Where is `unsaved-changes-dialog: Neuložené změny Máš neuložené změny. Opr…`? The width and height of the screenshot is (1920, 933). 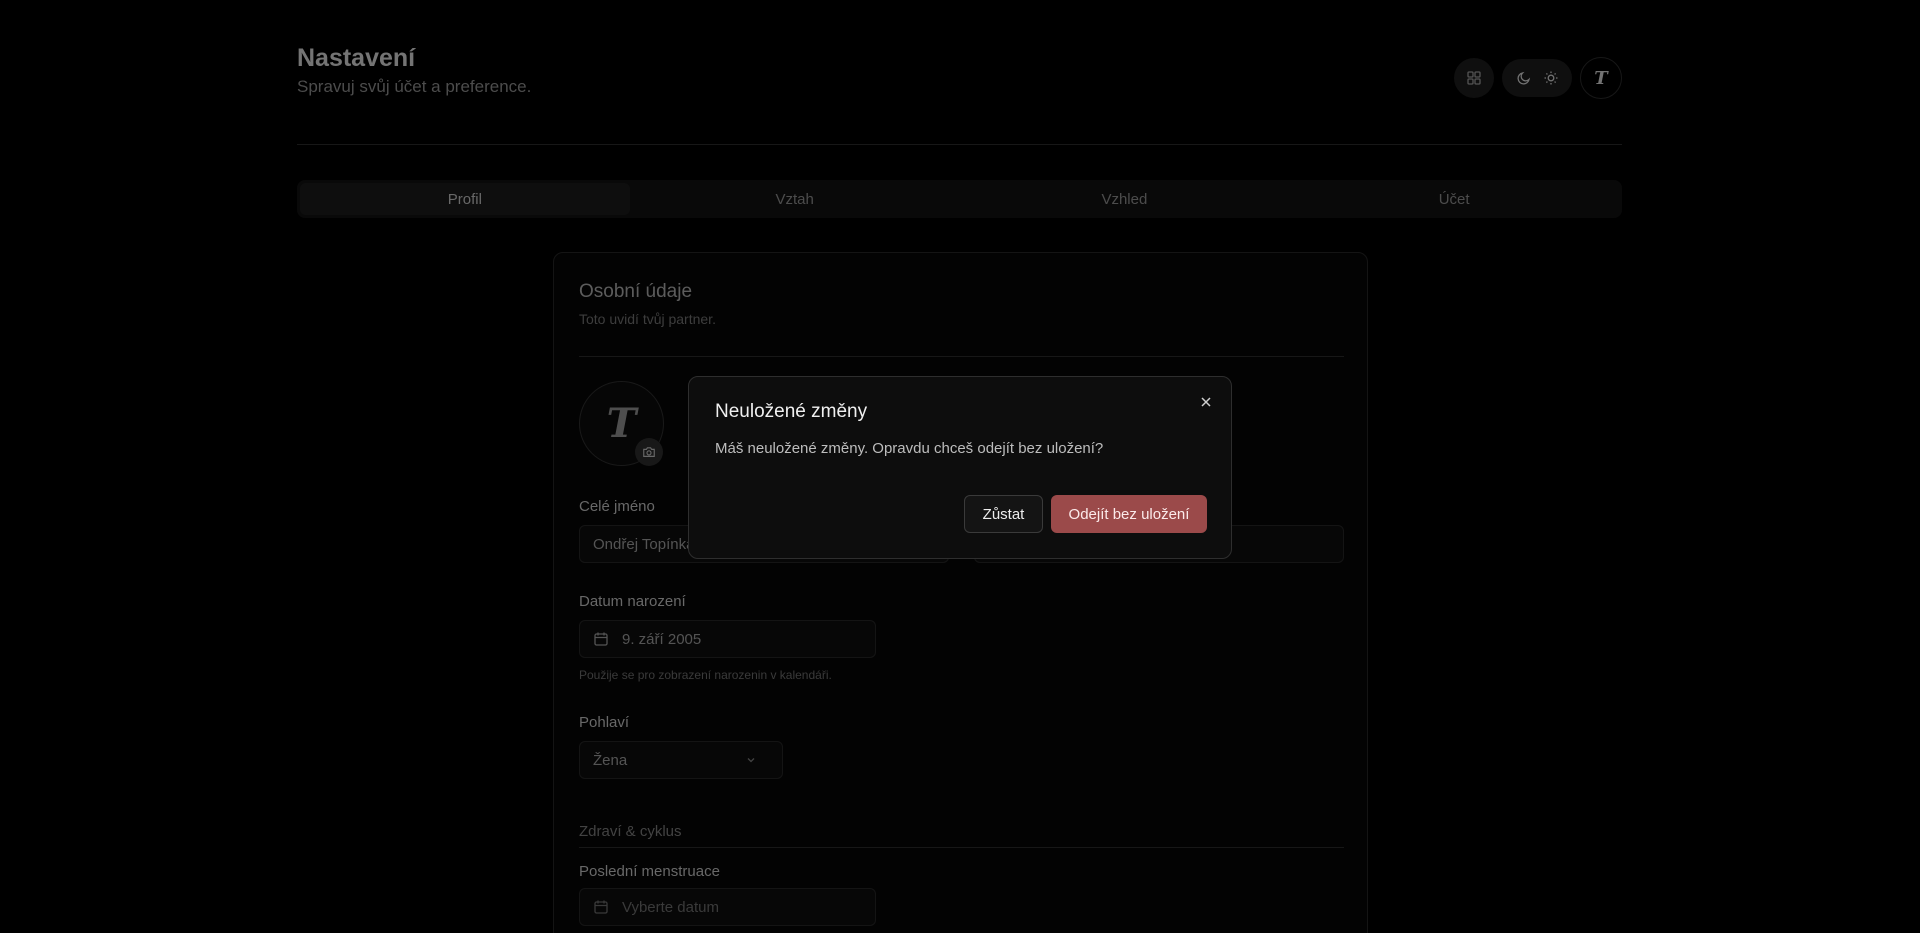 unsaved-changes-dialog: Neuložené změny Máš neuložené změny. Opr… is located at coordinates (960, 467).